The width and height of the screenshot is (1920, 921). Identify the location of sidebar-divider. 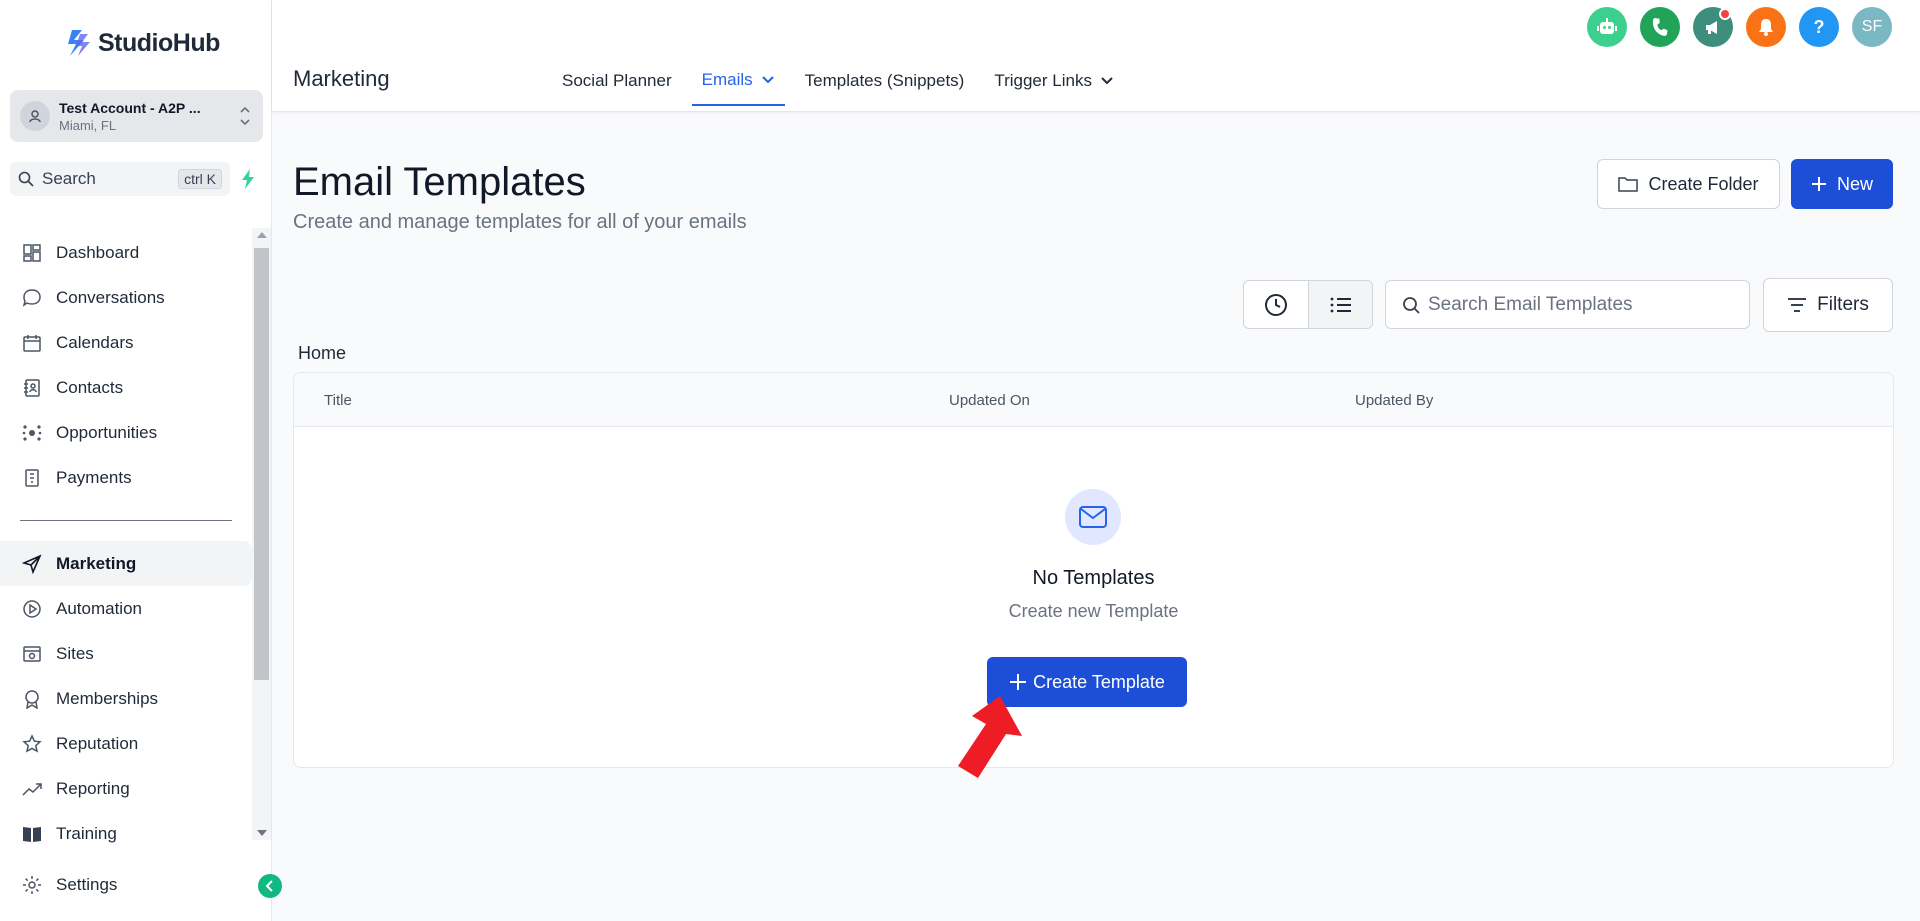
(126, 520).